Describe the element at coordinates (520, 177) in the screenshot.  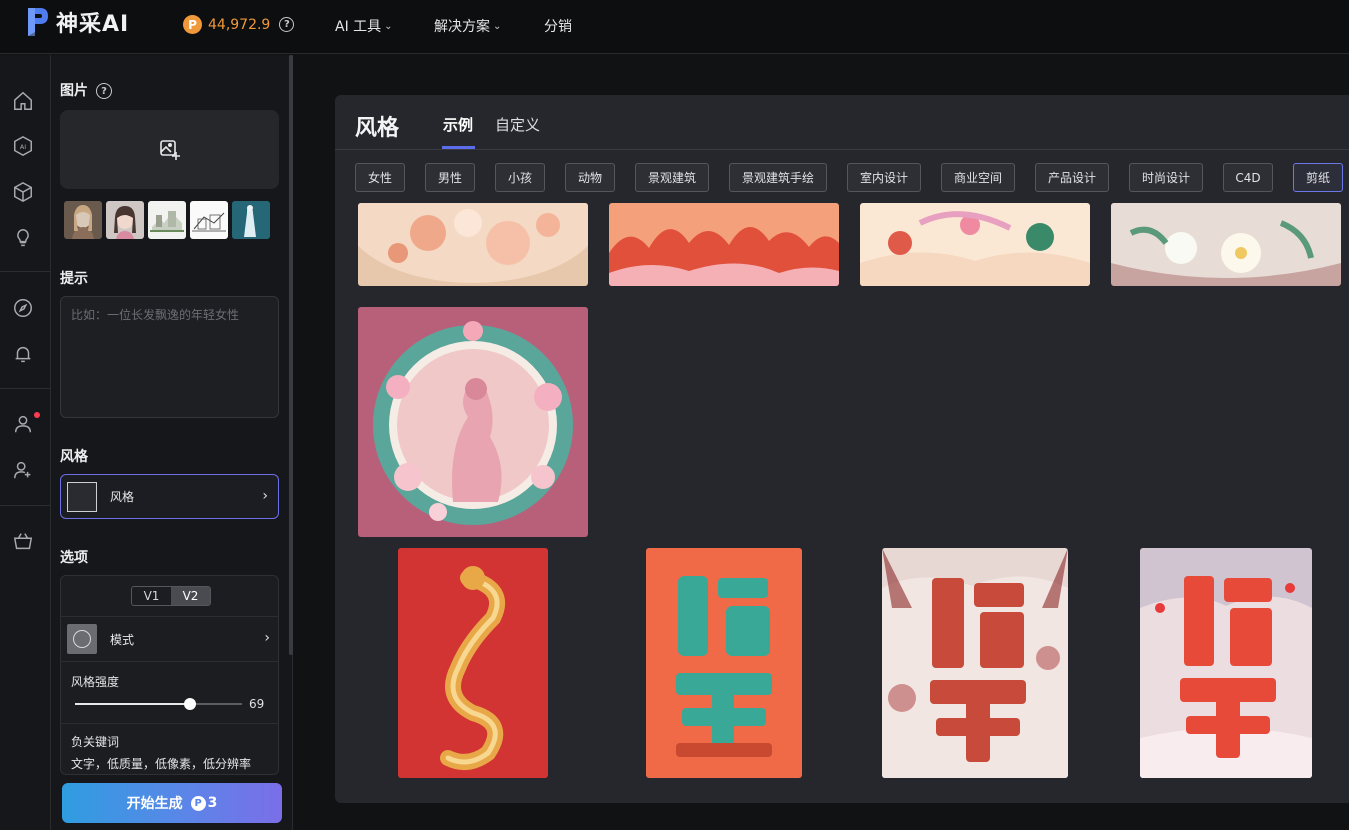
I see `category-chip-child: 小孩` at that location.